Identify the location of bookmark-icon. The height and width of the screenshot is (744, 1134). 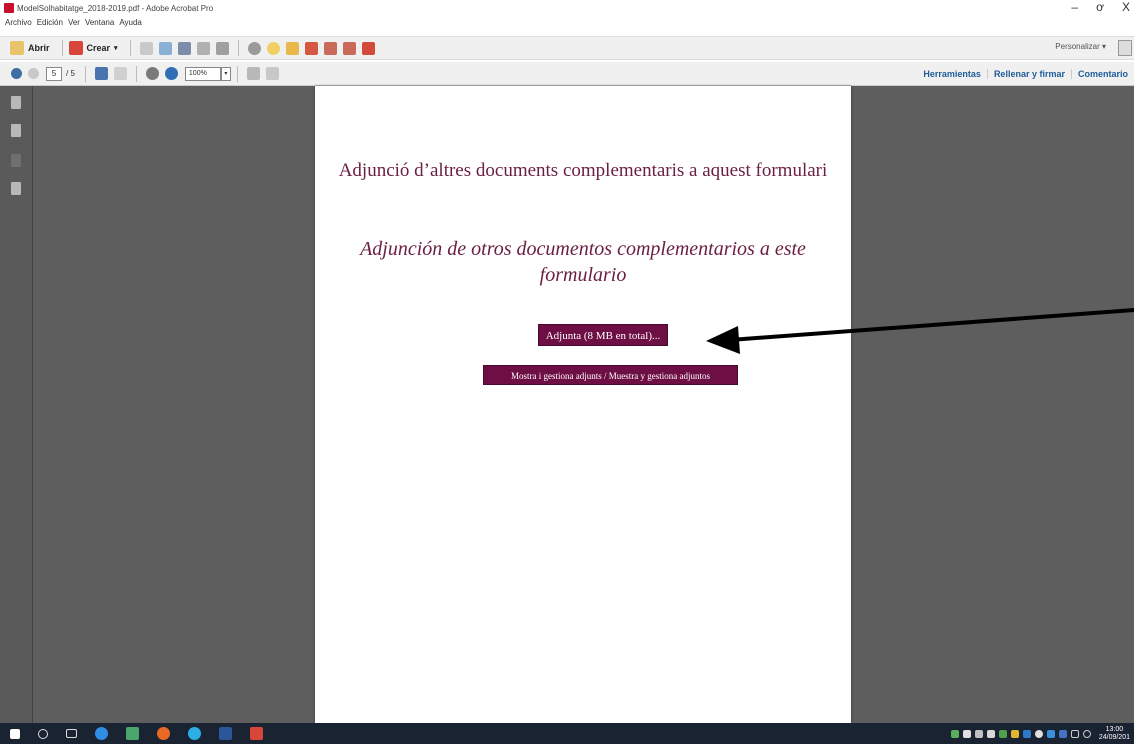
(16, 130).